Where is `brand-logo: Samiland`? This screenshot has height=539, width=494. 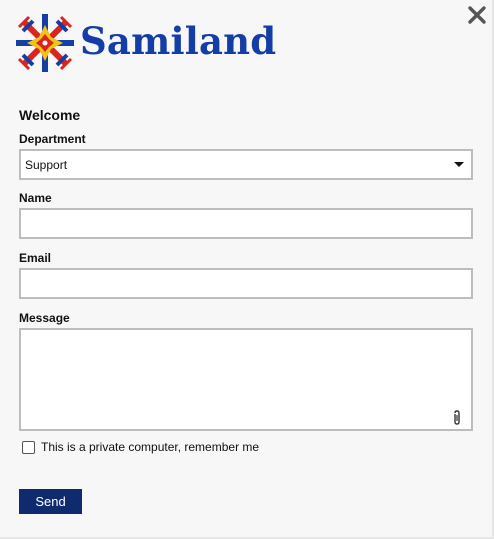
brand-logo: Samiland is located at coordinates (145, 43).